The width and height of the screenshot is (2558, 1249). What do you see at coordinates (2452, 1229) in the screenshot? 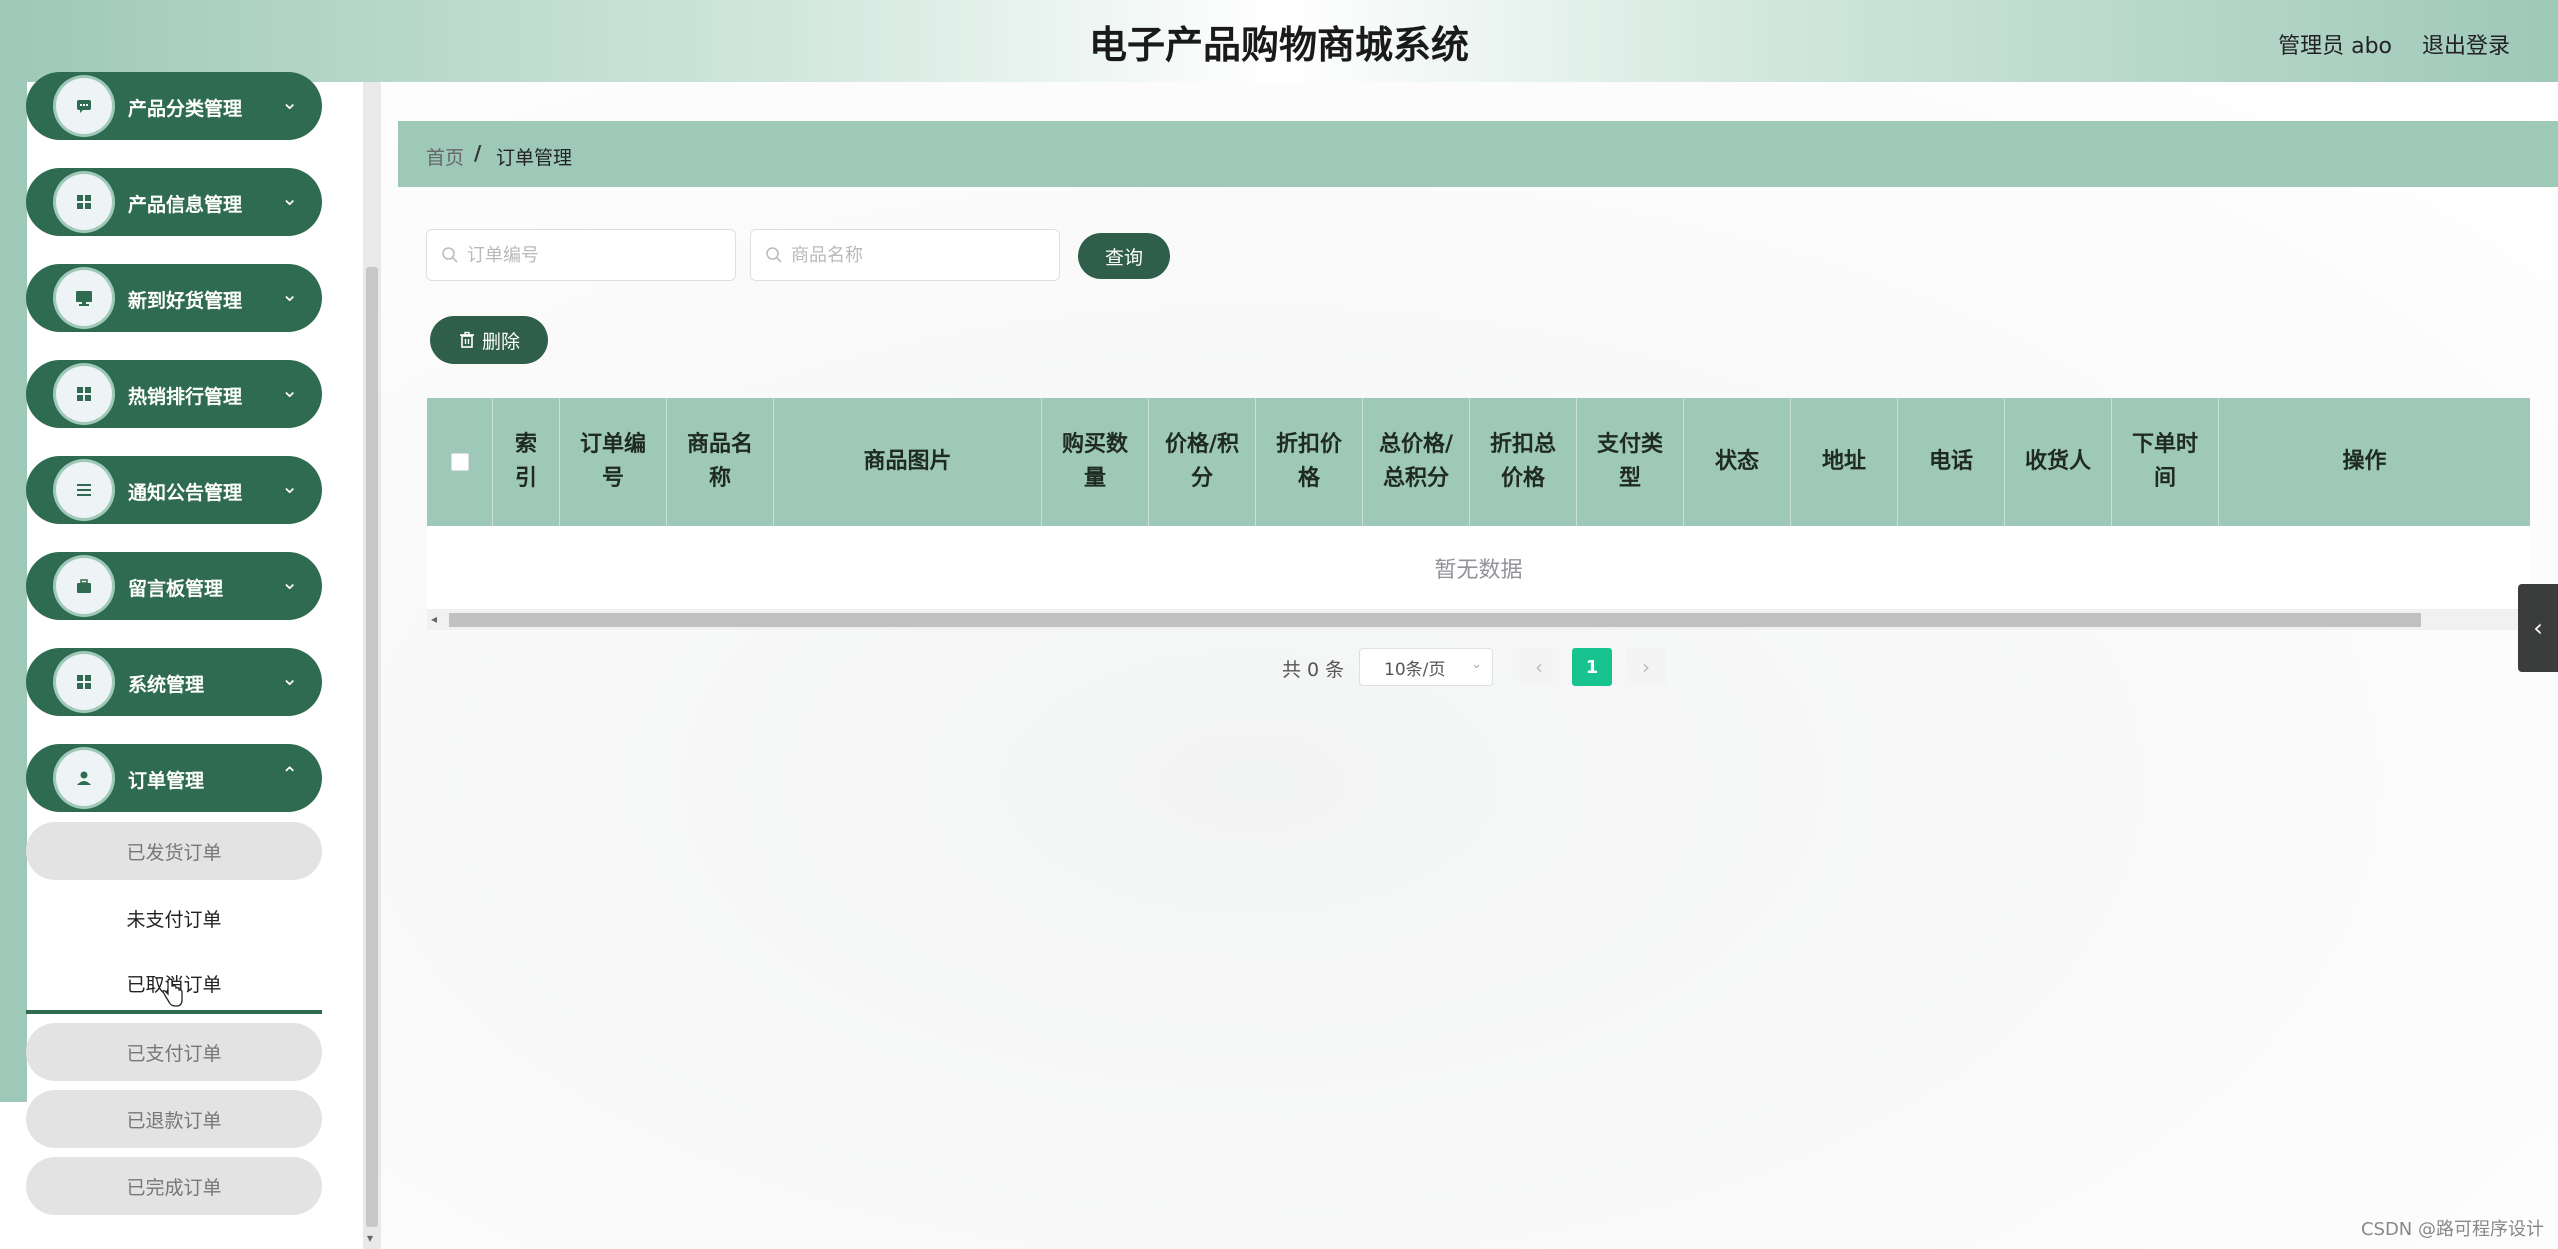
I see `watermark-text: CSDN @路可程序设计` at bounding box center [2452, 1229].